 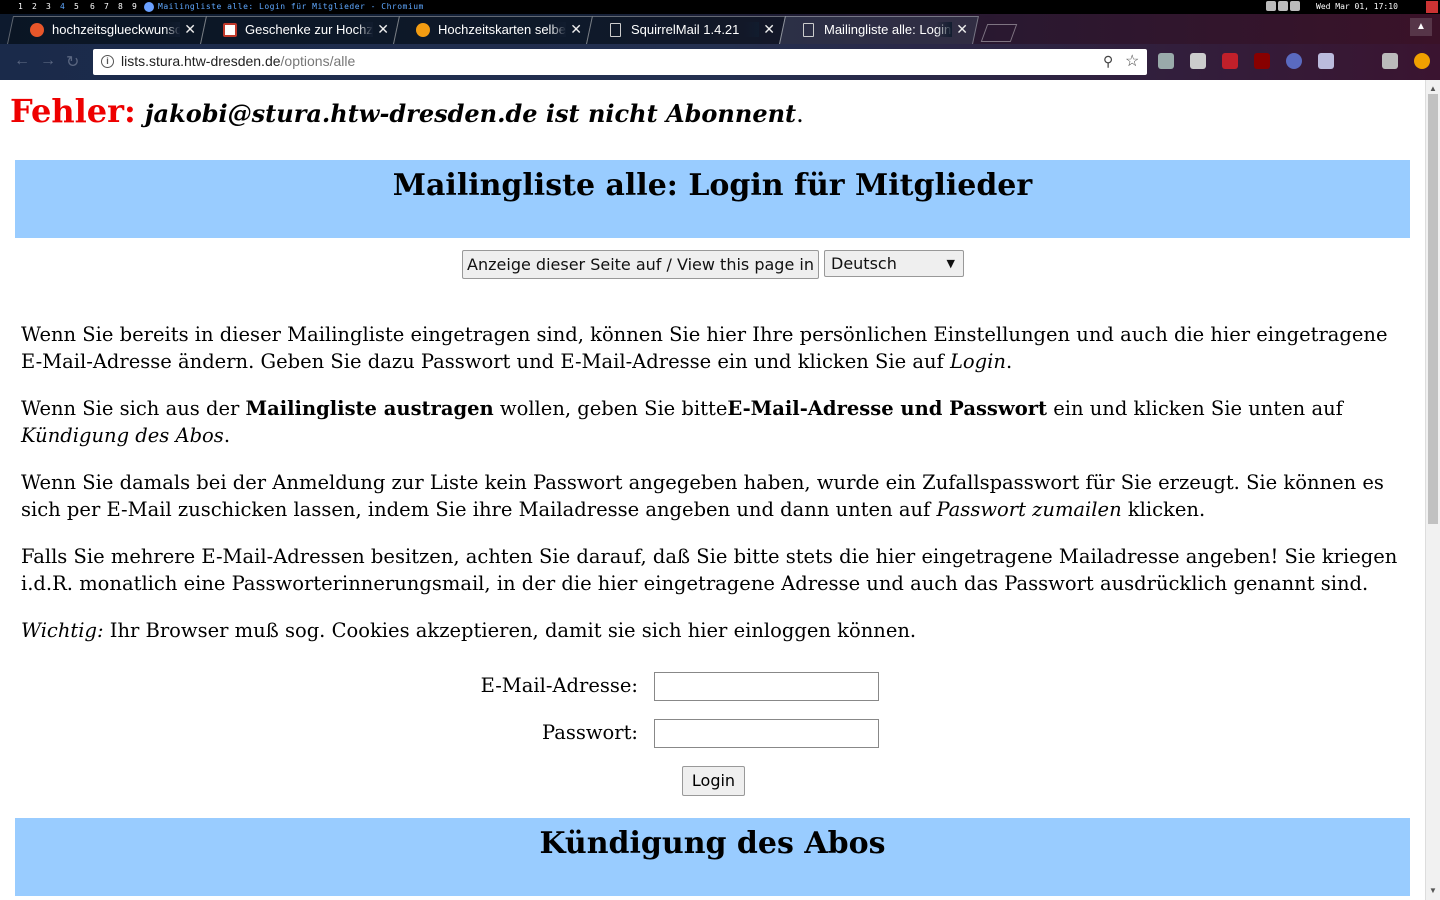 I want to click on tab-label: Mailingliste alle: Login, so click(x=888, y=29).